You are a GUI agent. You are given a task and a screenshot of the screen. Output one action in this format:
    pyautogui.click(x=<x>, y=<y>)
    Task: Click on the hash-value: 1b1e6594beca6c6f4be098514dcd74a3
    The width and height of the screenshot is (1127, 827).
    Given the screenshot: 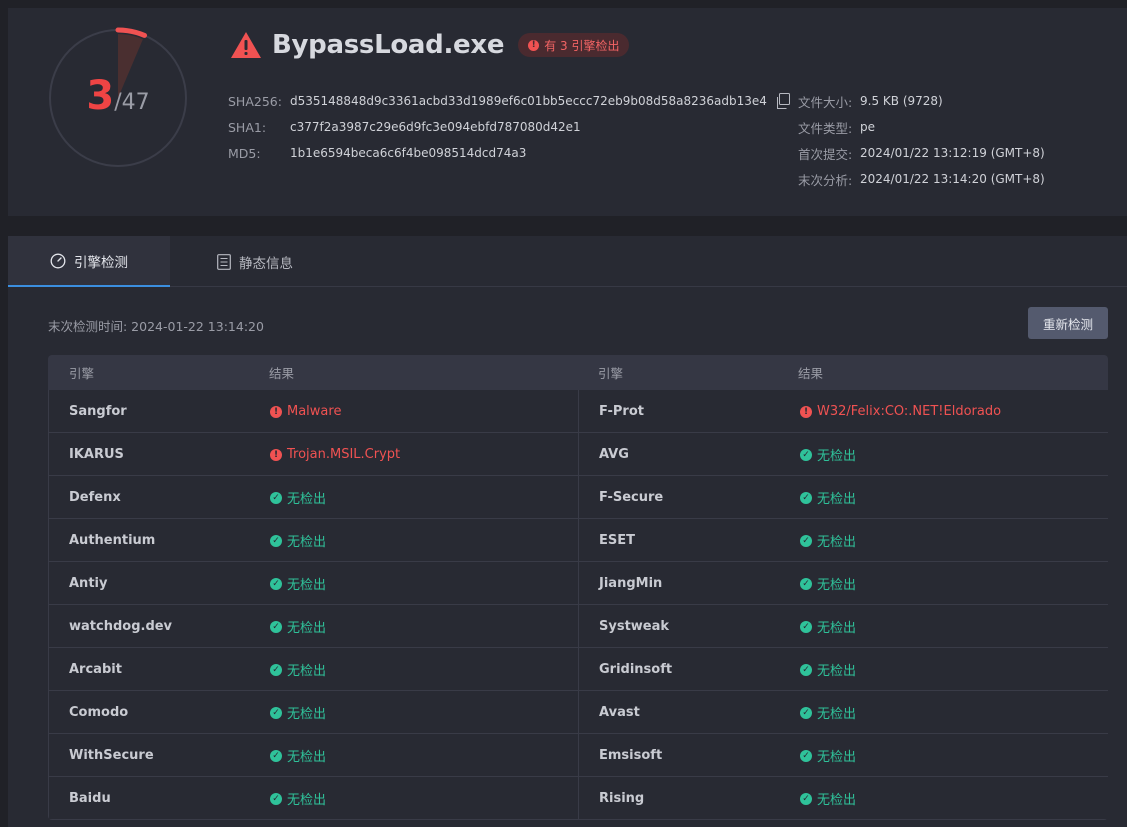 What is the action you would take?
    pyautogui.click(x=408, y=153)
    